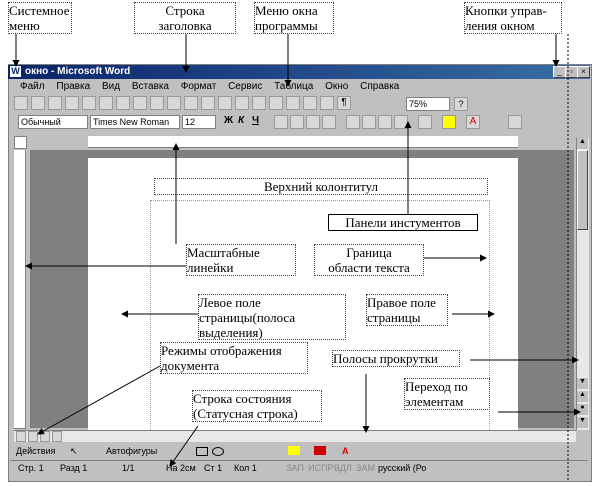 Image resolution: width=594 pixels, height=486 pixels. Describe the element at coordinates (228, 120) in the screenshot. I see `bold-button: Ж` at that location.